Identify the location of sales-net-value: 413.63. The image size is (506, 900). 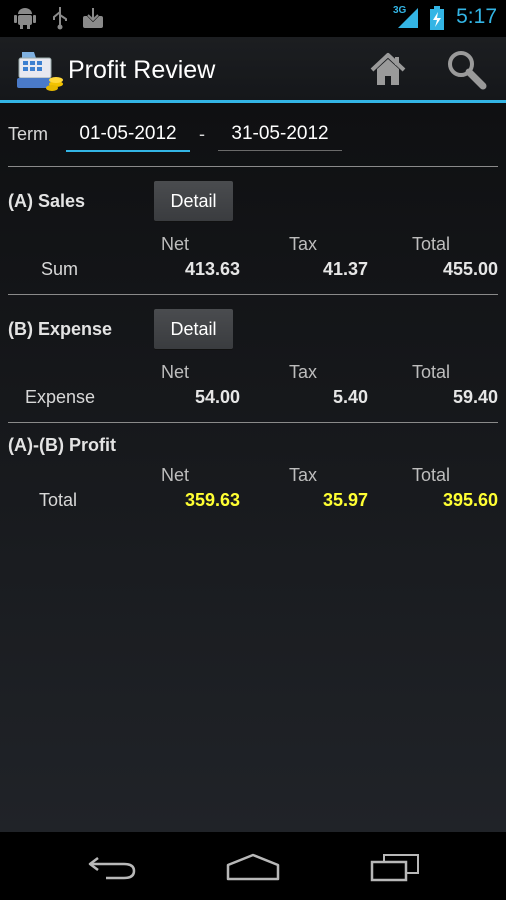
(212, 269).